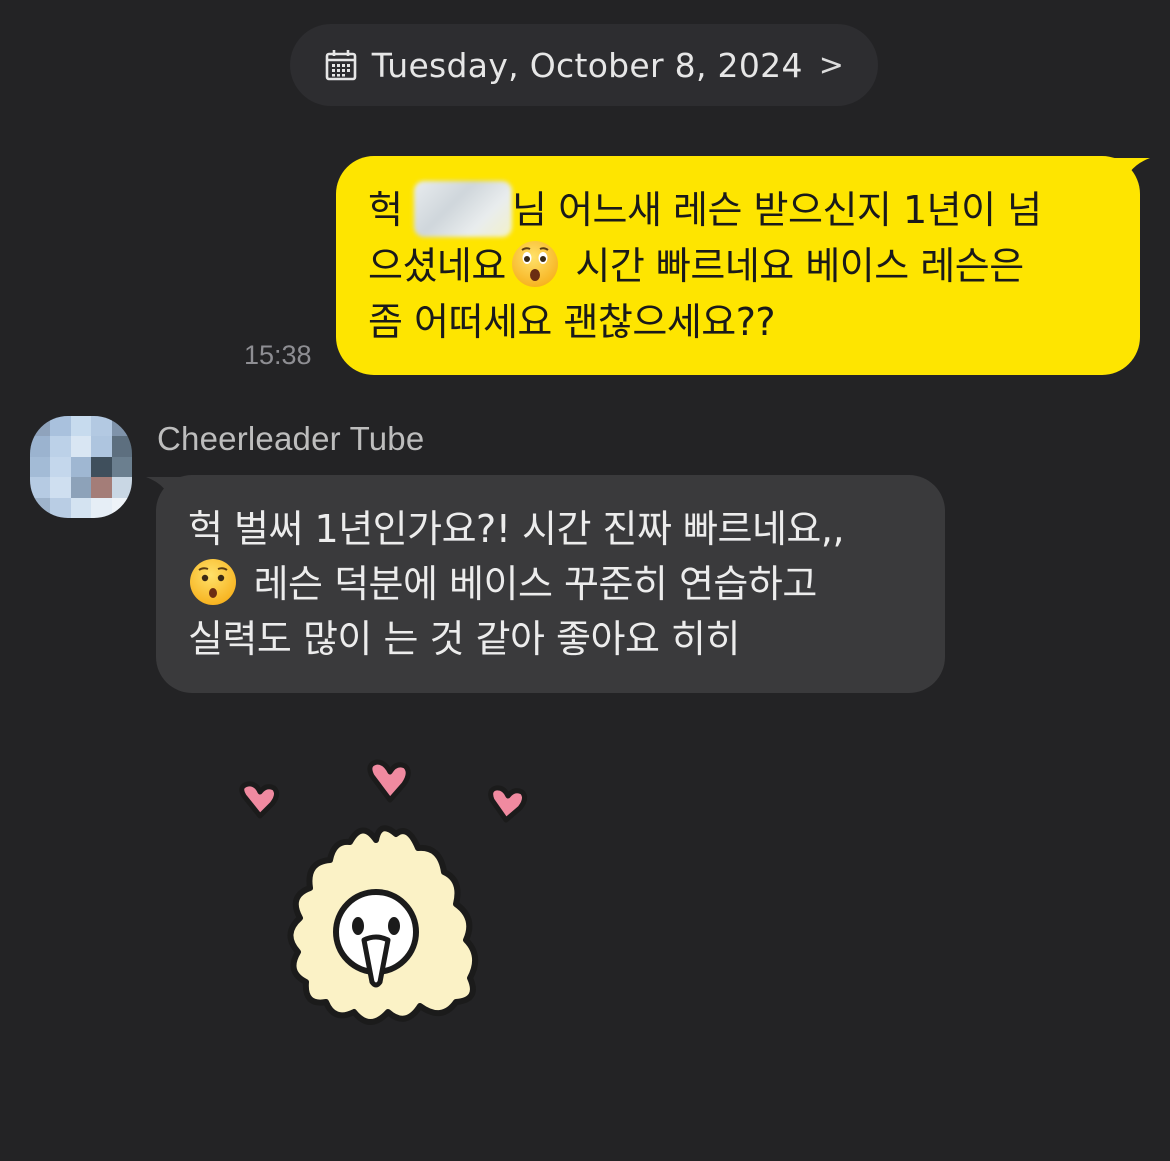 The image size is (1170, 1161). I want to click on message-timestamp: 15:38, so click(278, 355).